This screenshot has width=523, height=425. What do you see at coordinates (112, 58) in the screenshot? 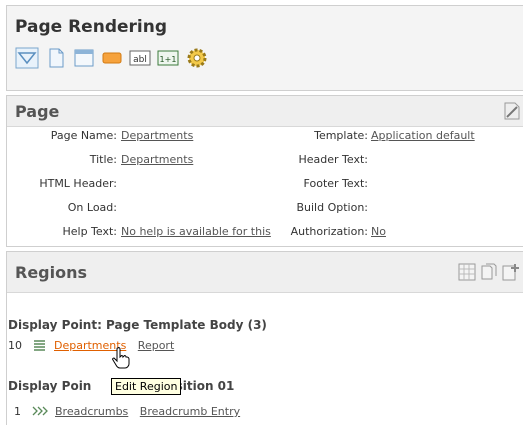
I see `button-icon` at bounding box center [112, 58].